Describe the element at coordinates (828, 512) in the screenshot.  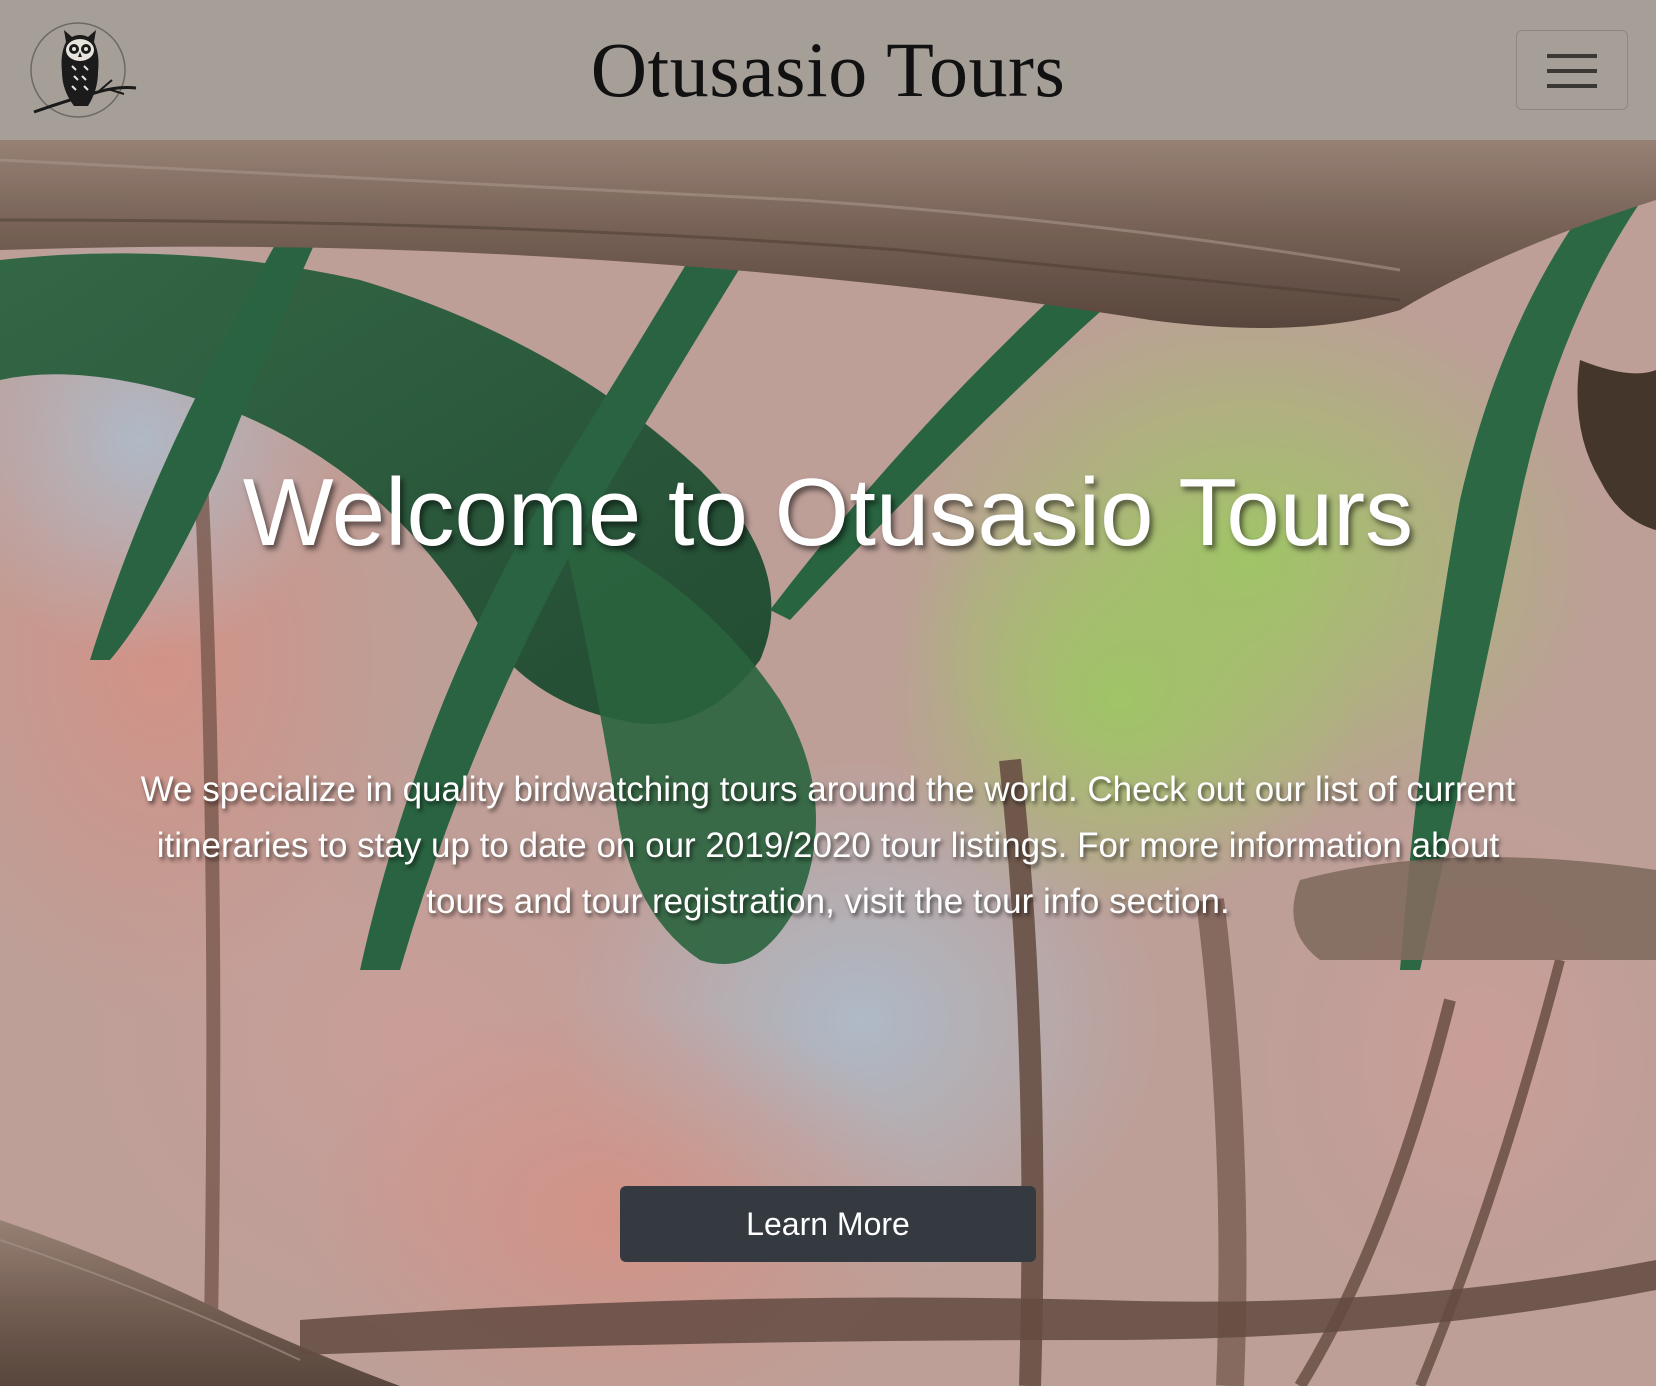
I see `hero-title: Welcome to Otusasio Tours` at that location.